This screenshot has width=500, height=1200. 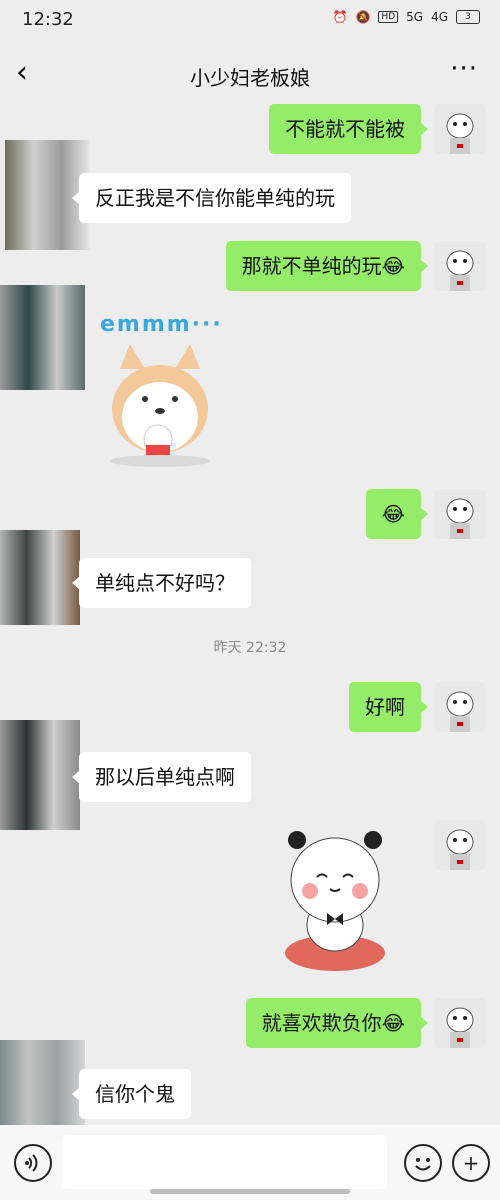 I want to click on chat-header: ‹ 小少妇老板娘 ···, so click(x=250, y=75).